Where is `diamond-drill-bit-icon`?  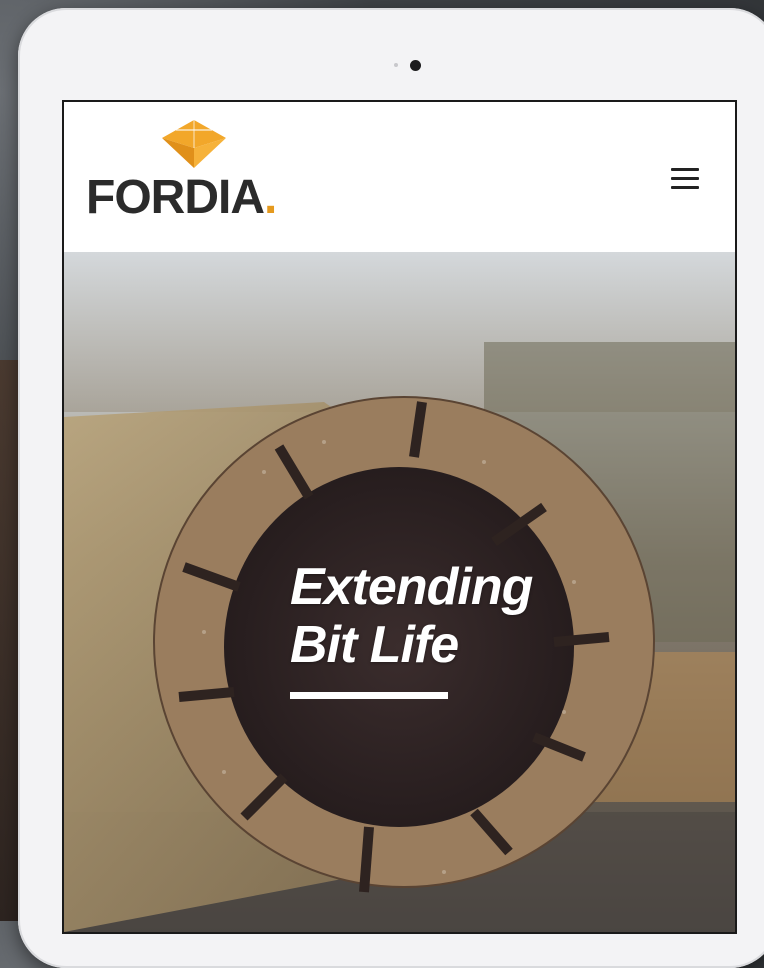
diamond-drill-bit-icon is located at coordinates (194, 144).